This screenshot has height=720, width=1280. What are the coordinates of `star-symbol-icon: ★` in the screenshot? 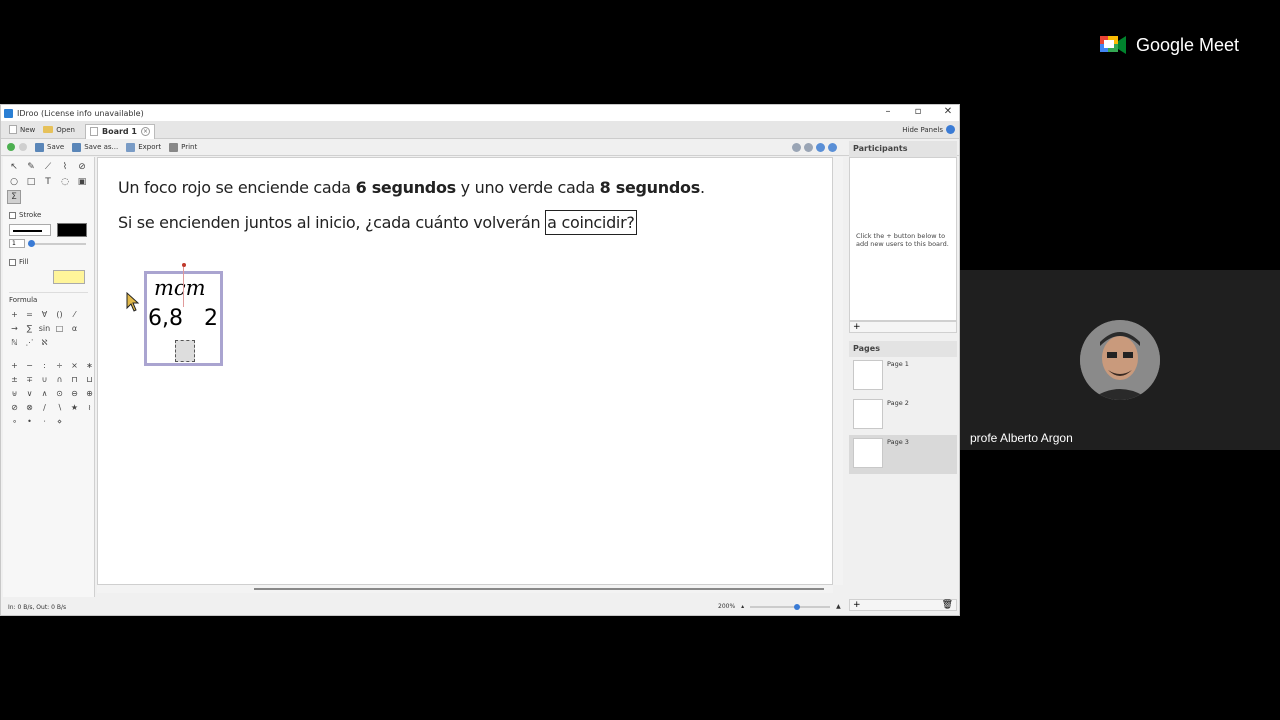 It's located at (74, 407).